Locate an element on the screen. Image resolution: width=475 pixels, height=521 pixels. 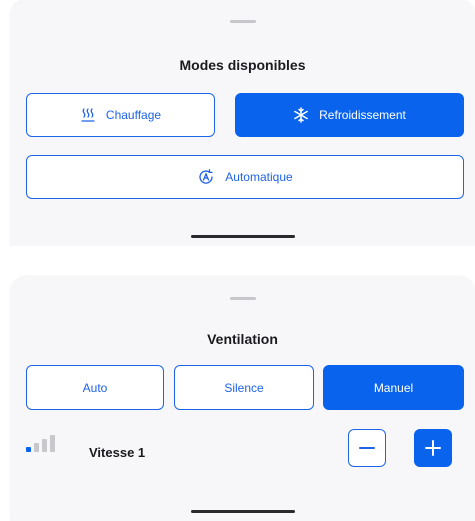
ventilation-title: Ventilation is located at coordinates (242, 339).